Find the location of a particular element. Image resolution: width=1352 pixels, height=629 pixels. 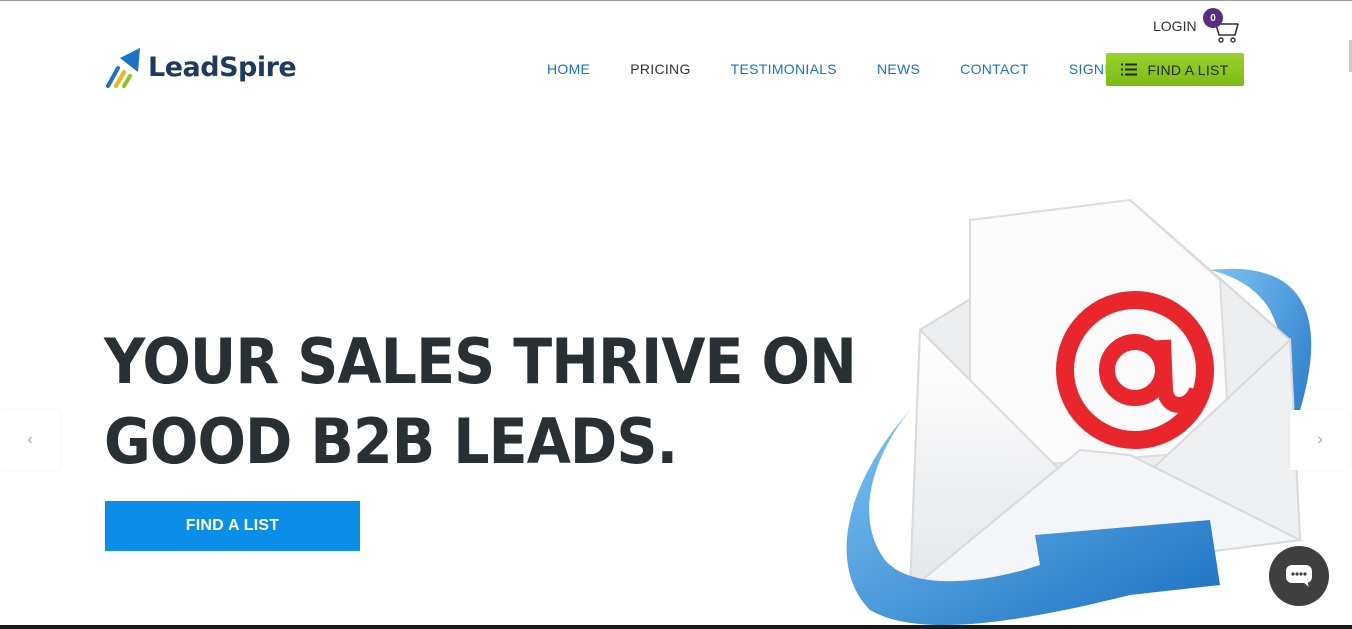

chat-widget-button is located at coordinates (1299, 576).